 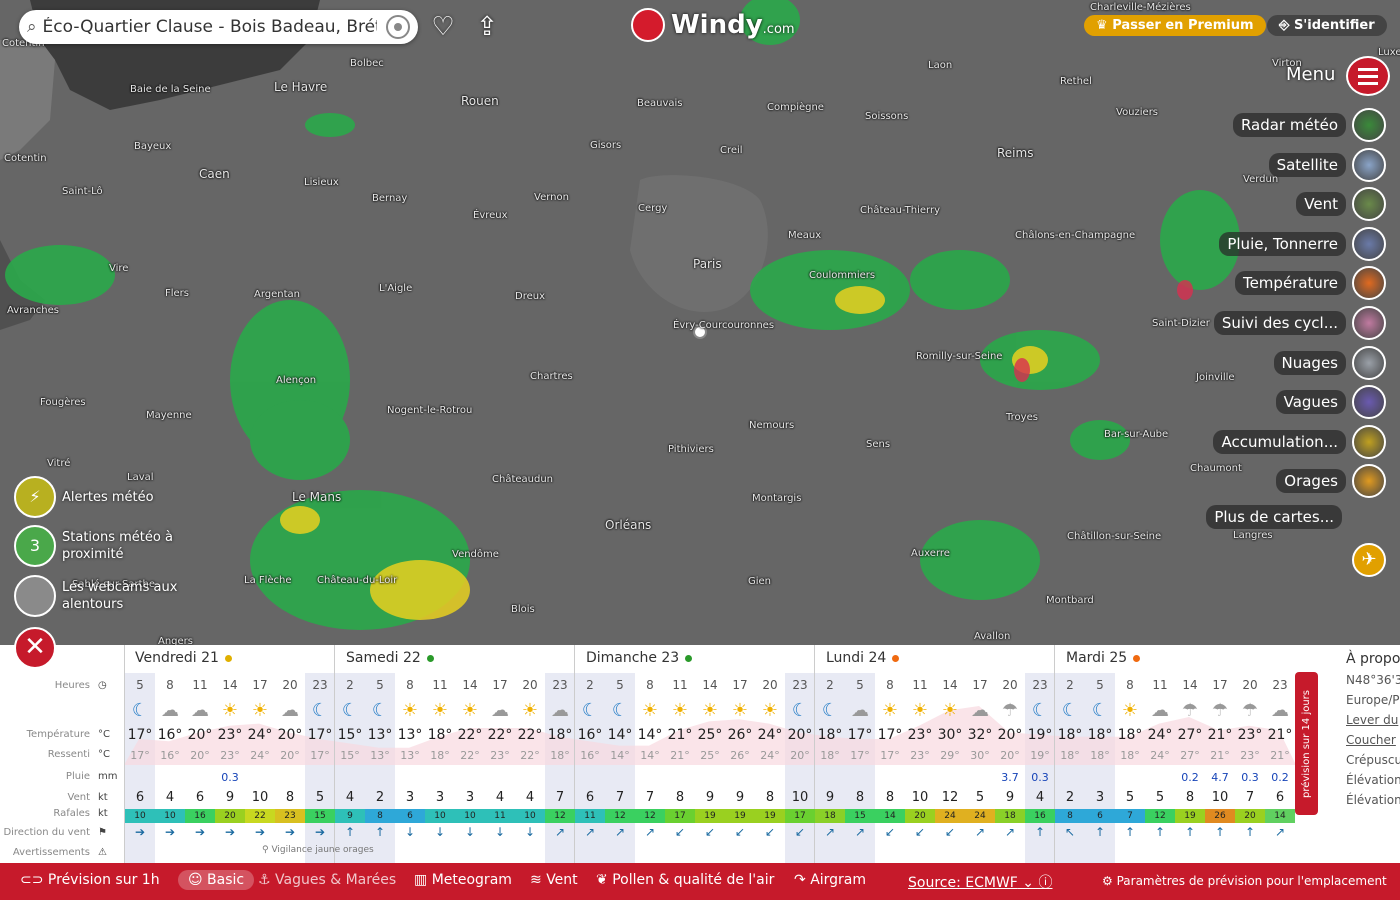 I want to click on day-header: Vendredi 21, so click(x=183, y=658).